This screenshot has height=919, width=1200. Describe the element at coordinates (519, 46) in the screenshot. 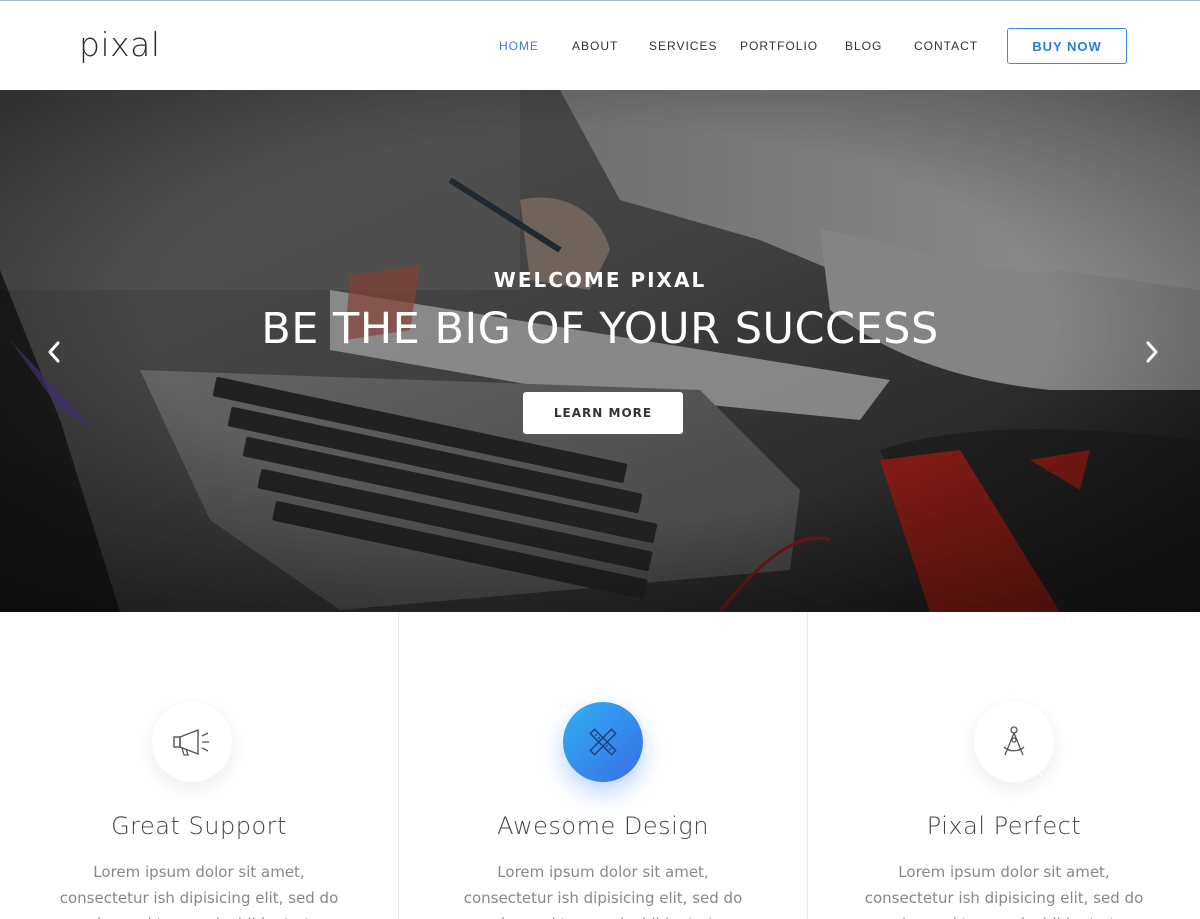

I see `nav-item-home: HOME` at that location.